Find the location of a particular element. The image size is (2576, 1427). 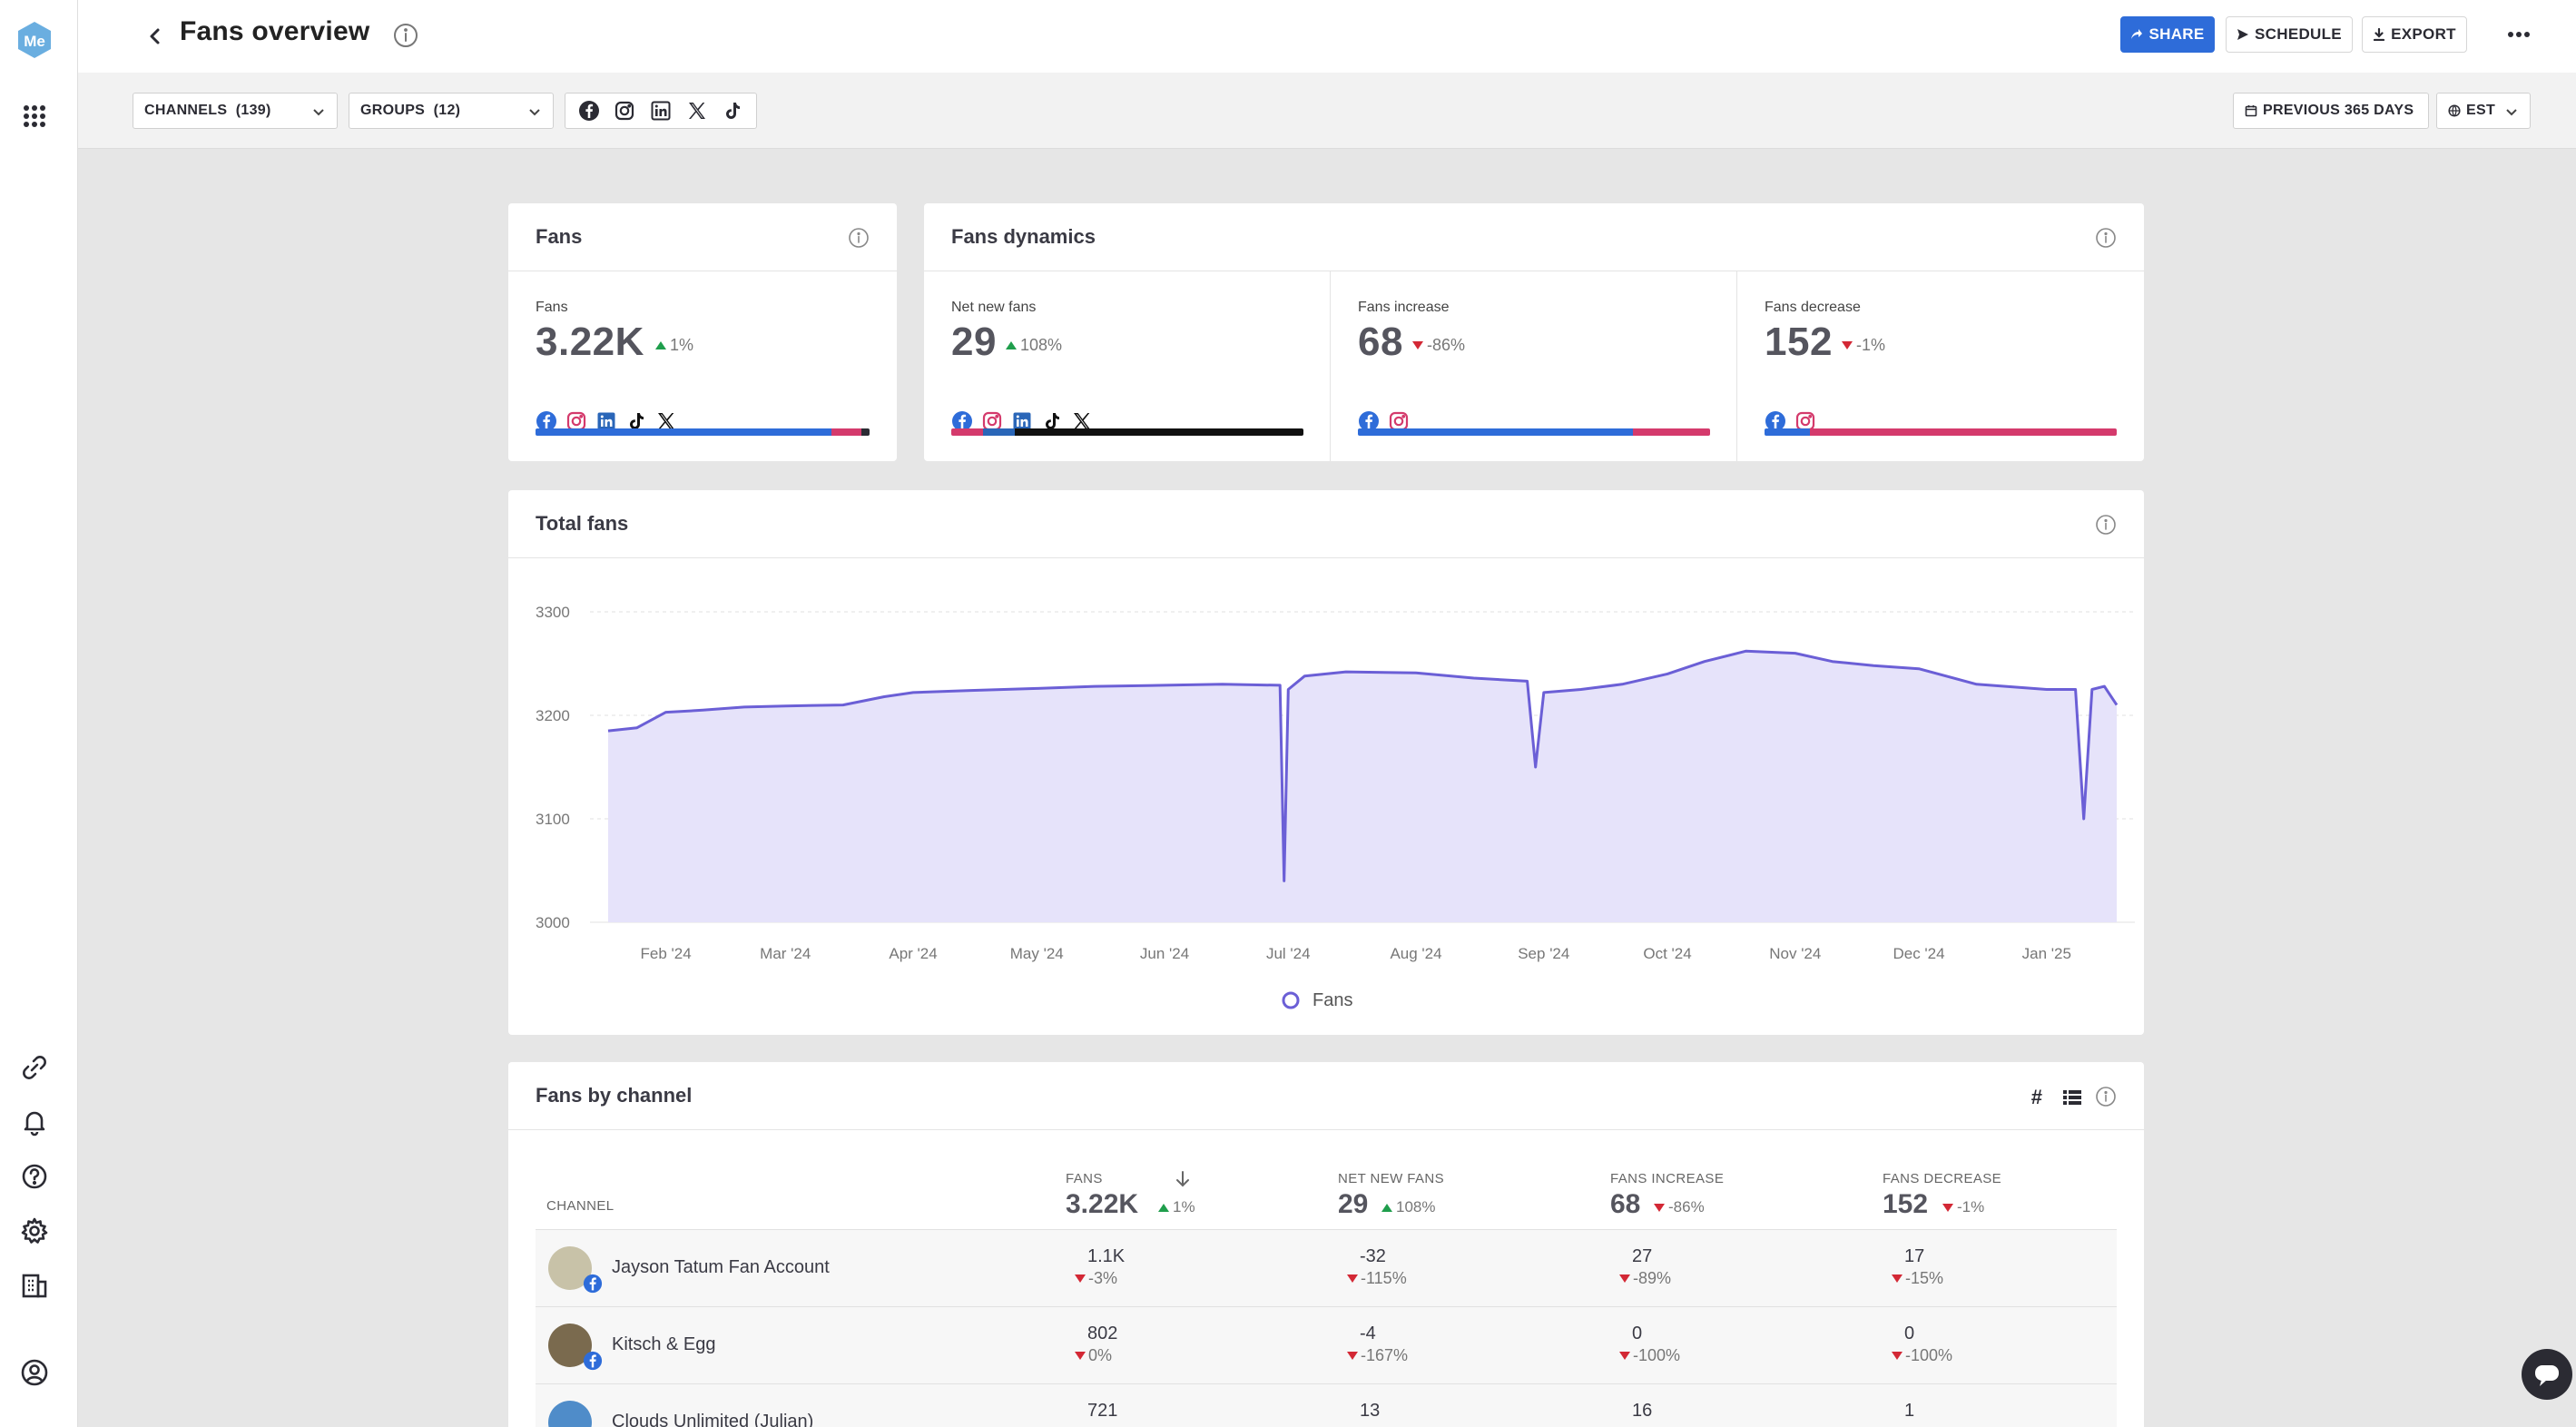

link-icon is located at coordinates (34, 1067).